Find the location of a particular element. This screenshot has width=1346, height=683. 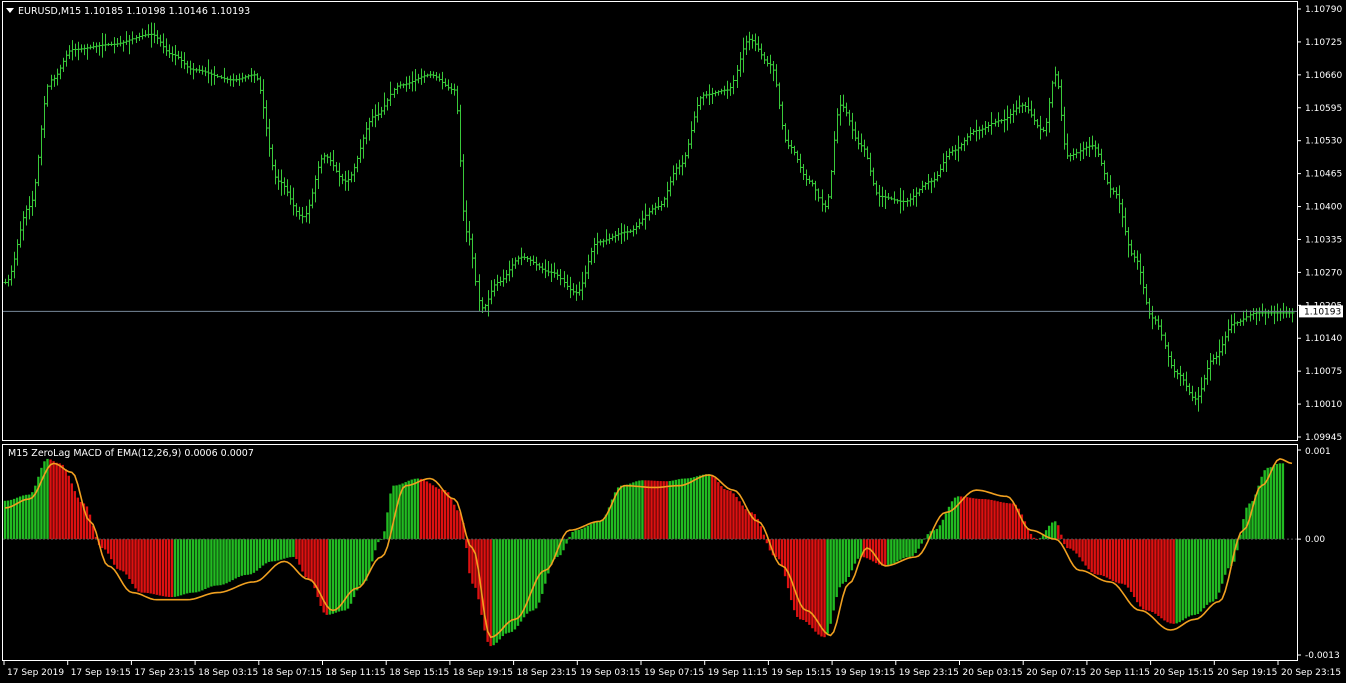

price-tick-label: 1.10790 is located at coordinates (1323, 10).